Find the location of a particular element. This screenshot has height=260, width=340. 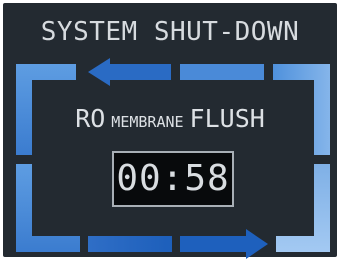

process-label-word-2: MEMBRANE is located at coordinates (147, 122).